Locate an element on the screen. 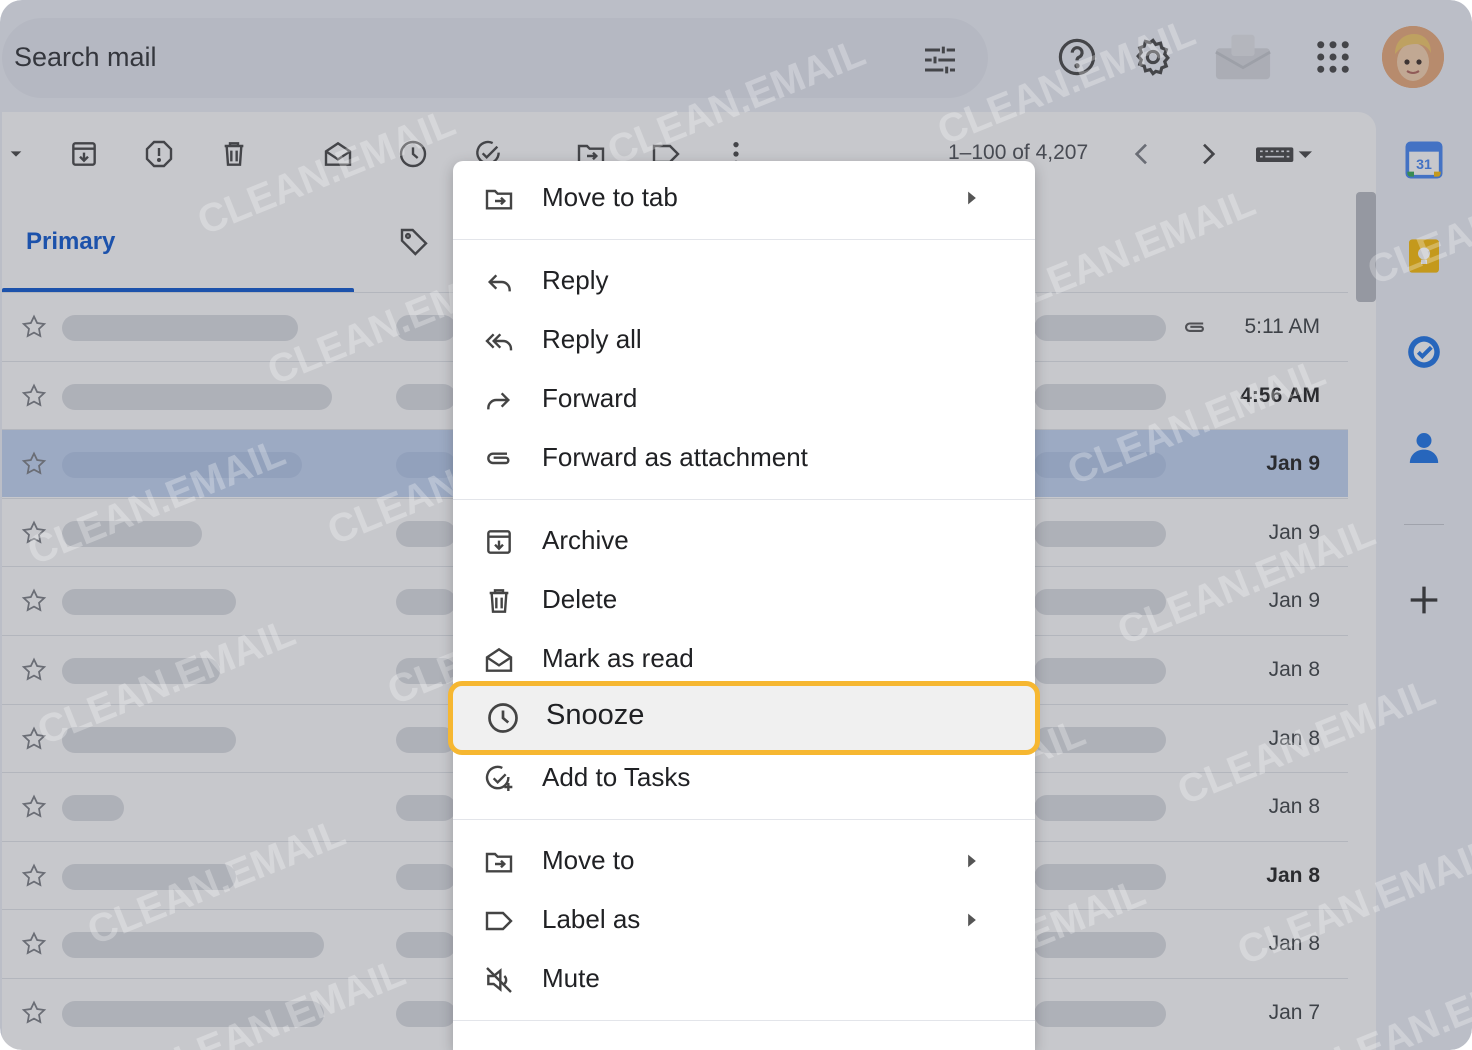 The image size is (1472, 1050). menu-label-mute: Mute is located at coordinates (571, 978).